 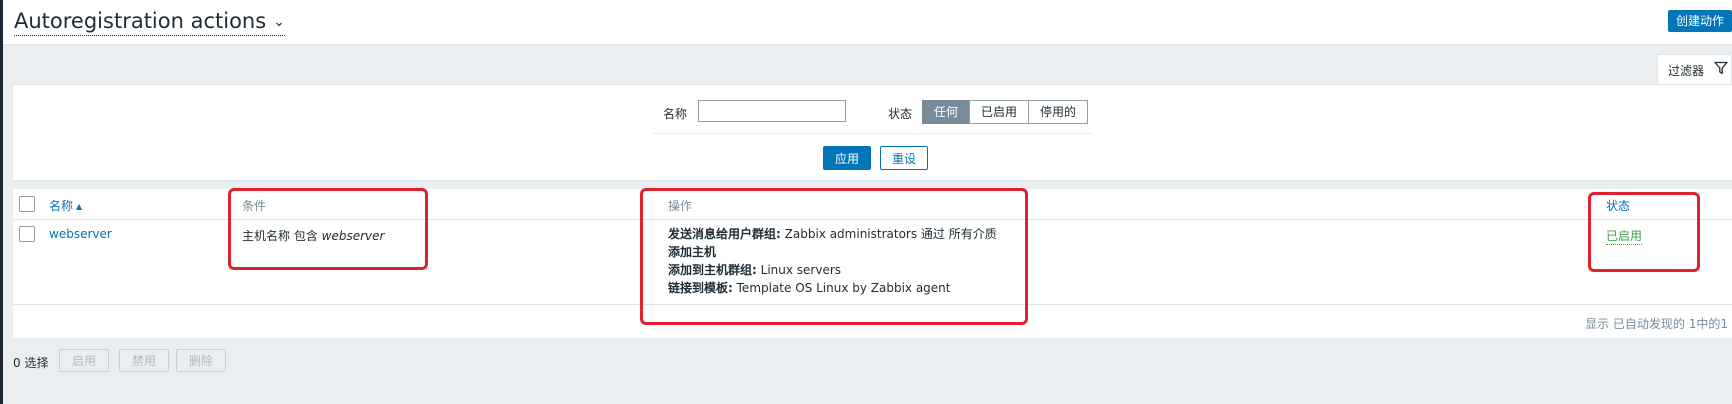 I want to click on create-action-button: 创建动作, so click(x=1700, y=21).